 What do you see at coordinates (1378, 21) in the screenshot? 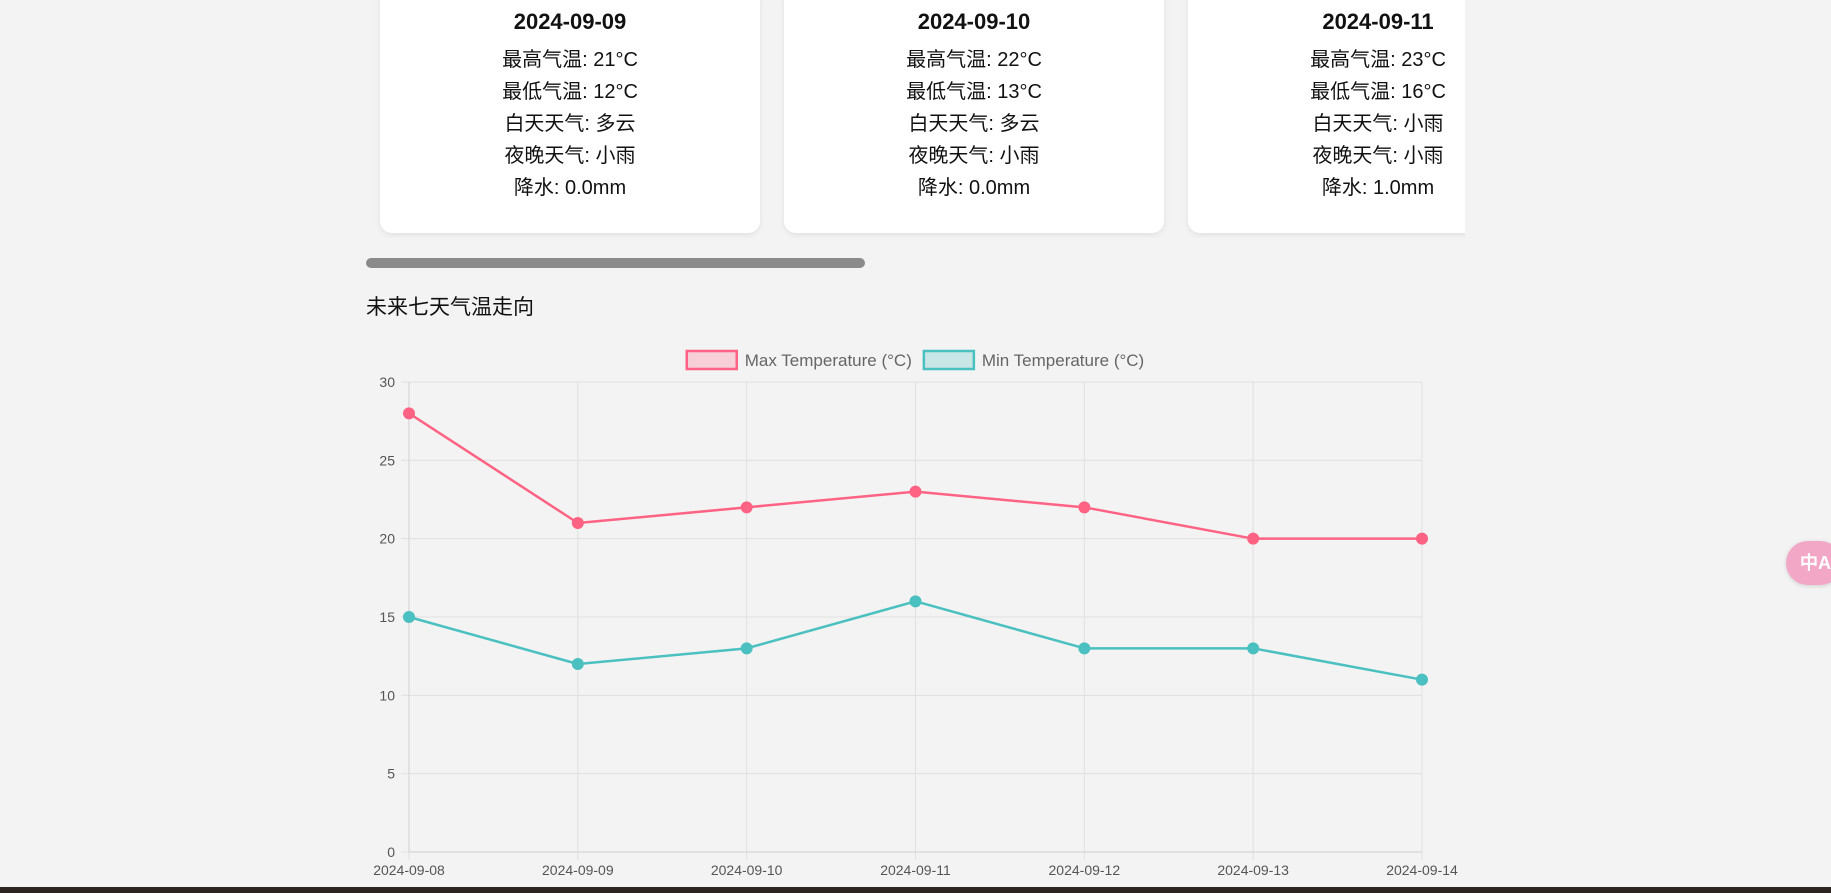
I see `forecast-date: 2024-09-11` at bounding box center [1378, 21].